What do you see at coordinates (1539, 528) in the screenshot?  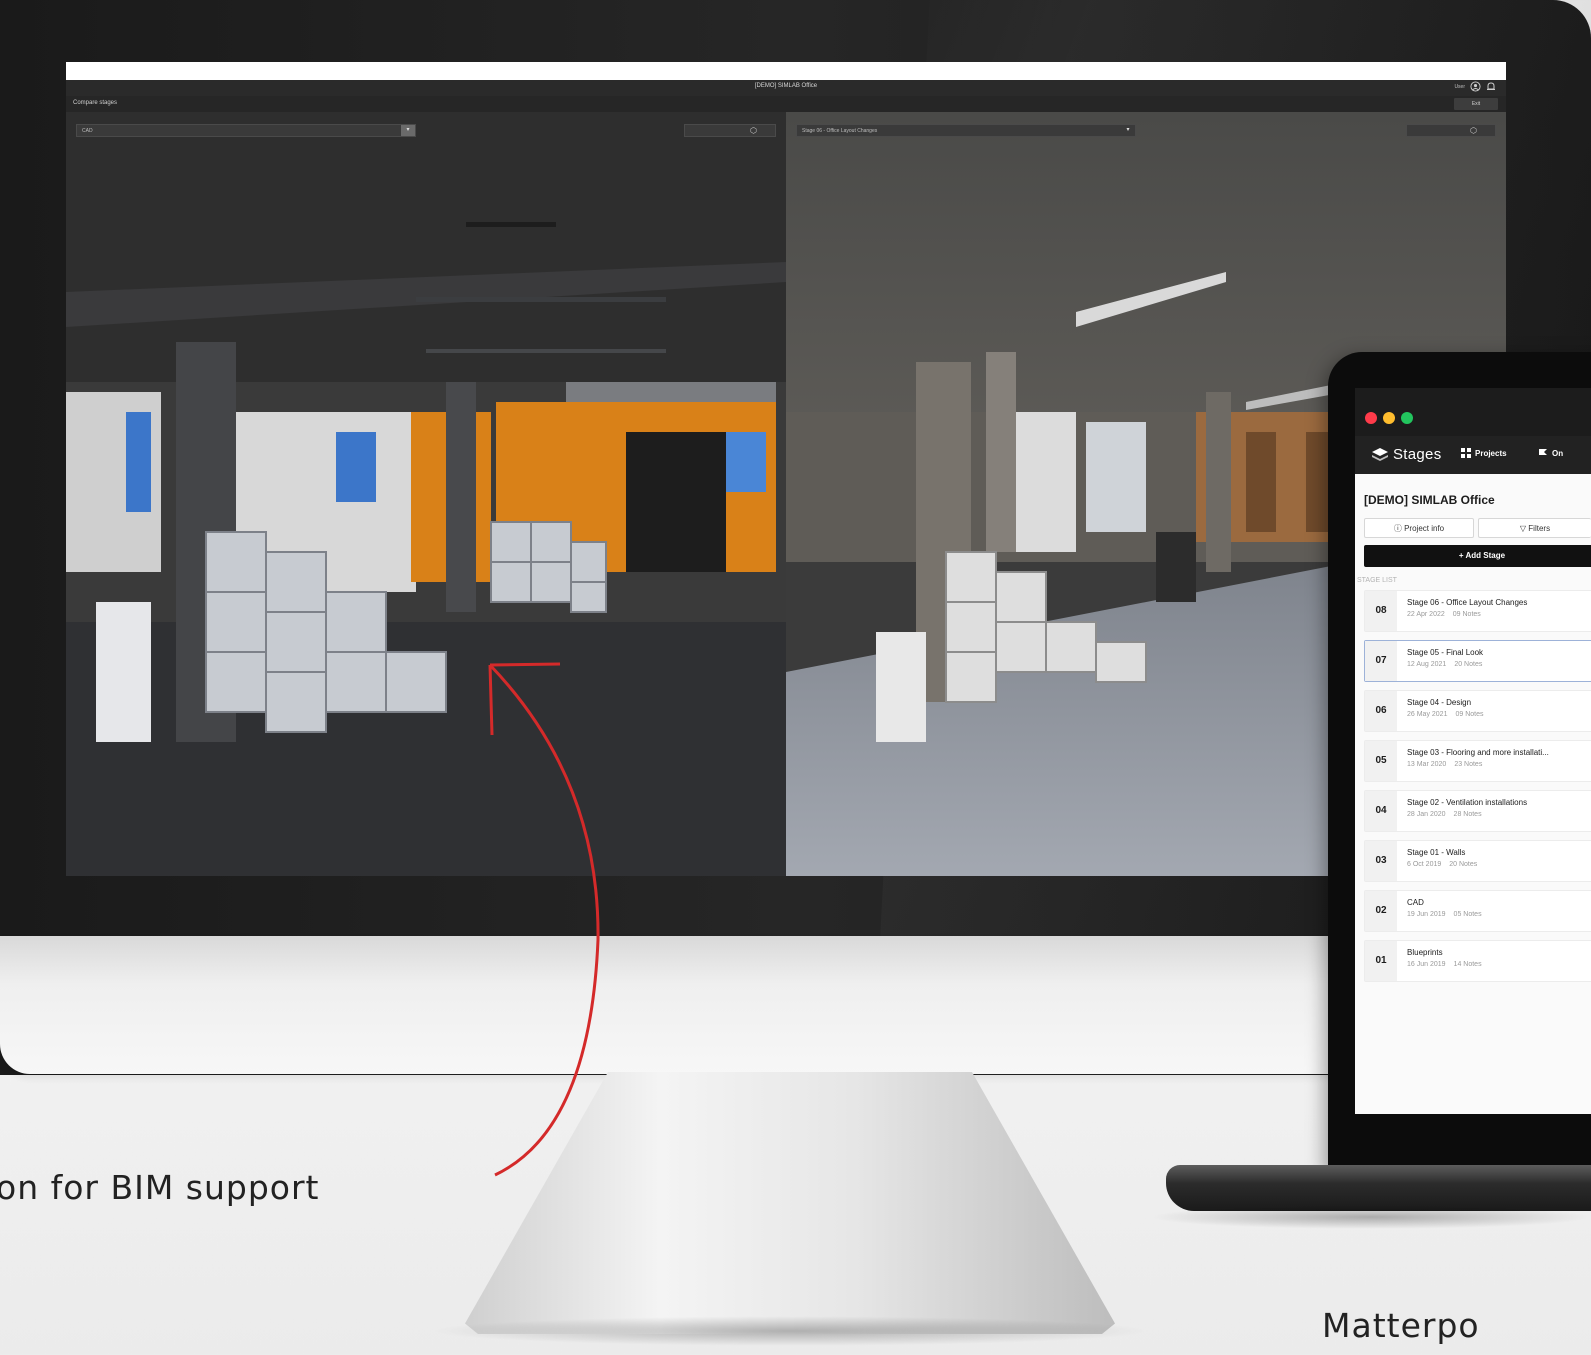 I see `filters-label: Filters` at bounding box center [1539, 528].